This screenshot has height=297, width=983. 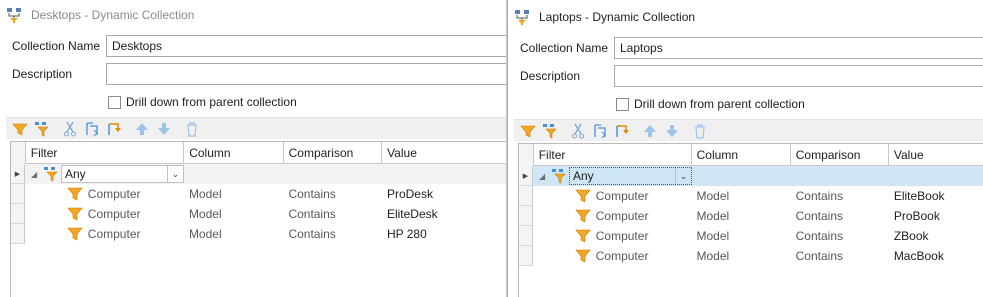 I want to click on collection-name-label: Collection Name, so click(x=56, y=46).